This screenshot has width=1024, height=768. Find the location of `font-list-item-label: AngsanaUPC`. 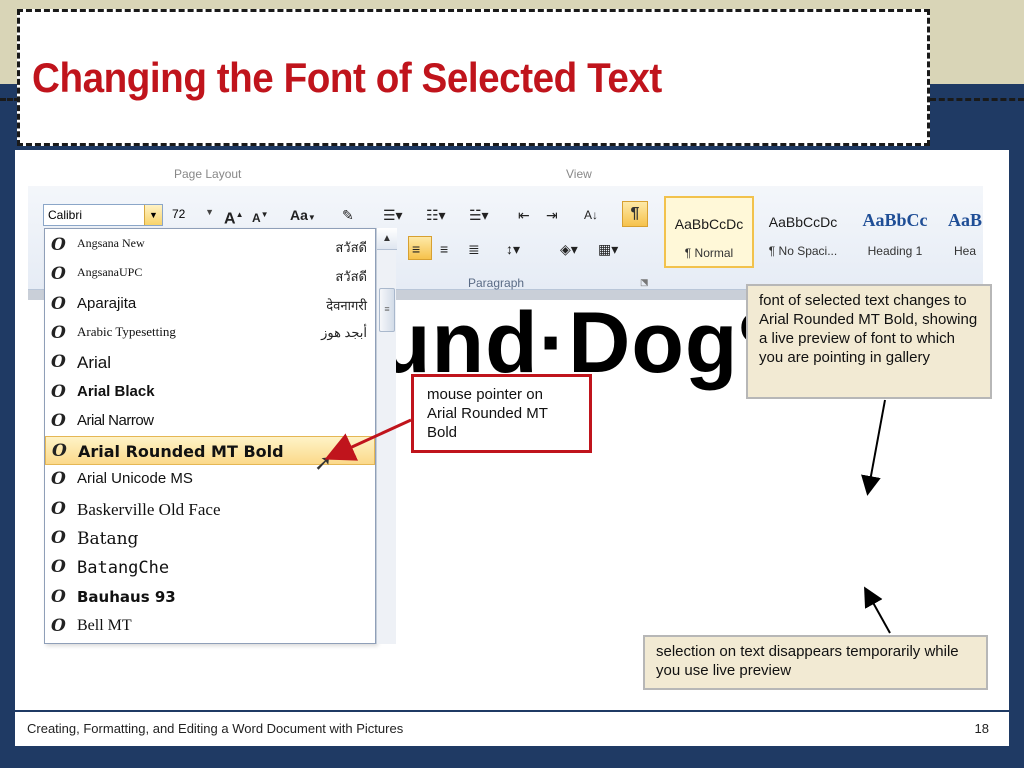

font-list-item-label: AngsanaUPC is located at coordinates (110, 272).